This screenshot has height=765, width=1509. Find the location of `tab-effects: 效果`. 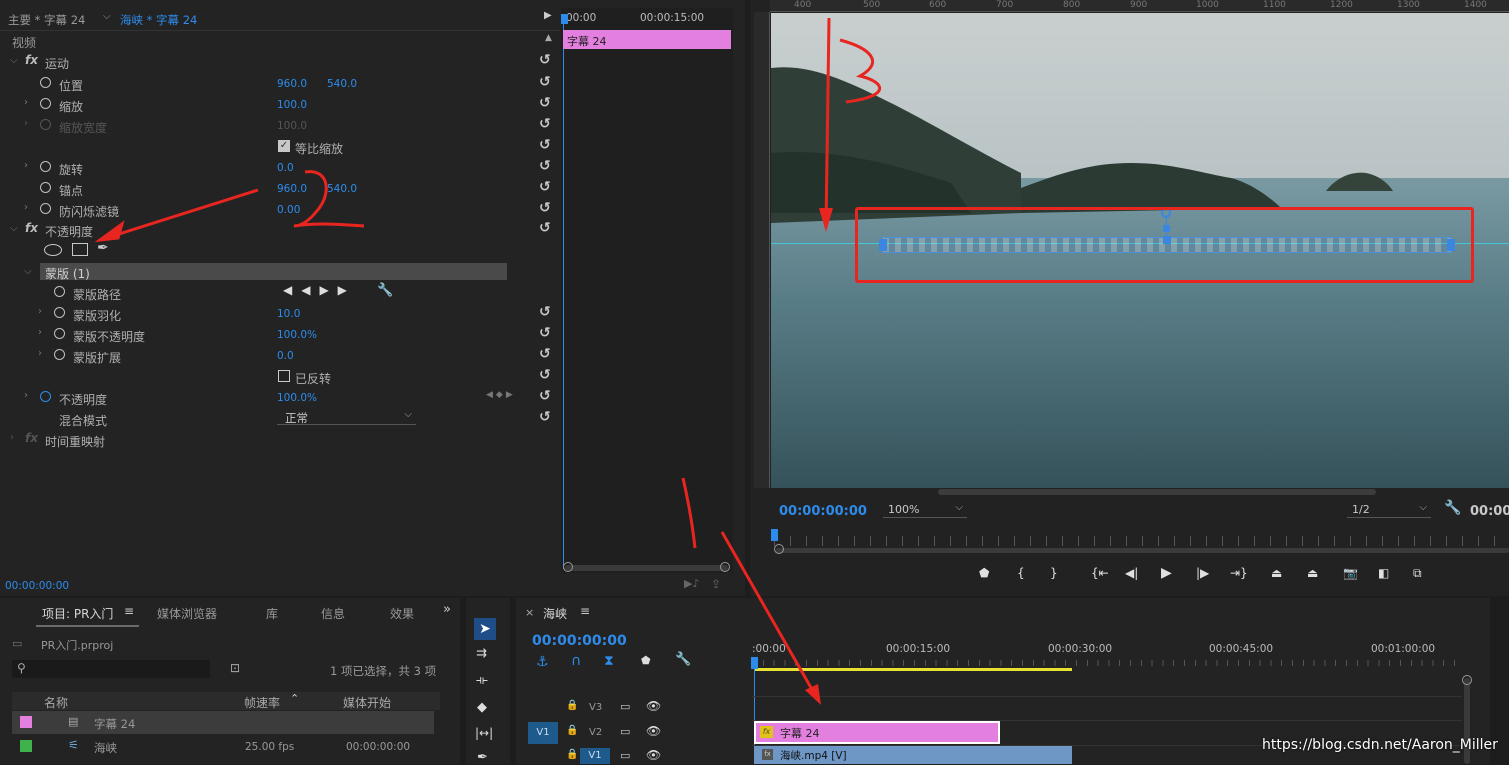

tab-effects: 效果 is located at coordinates (402, 613).